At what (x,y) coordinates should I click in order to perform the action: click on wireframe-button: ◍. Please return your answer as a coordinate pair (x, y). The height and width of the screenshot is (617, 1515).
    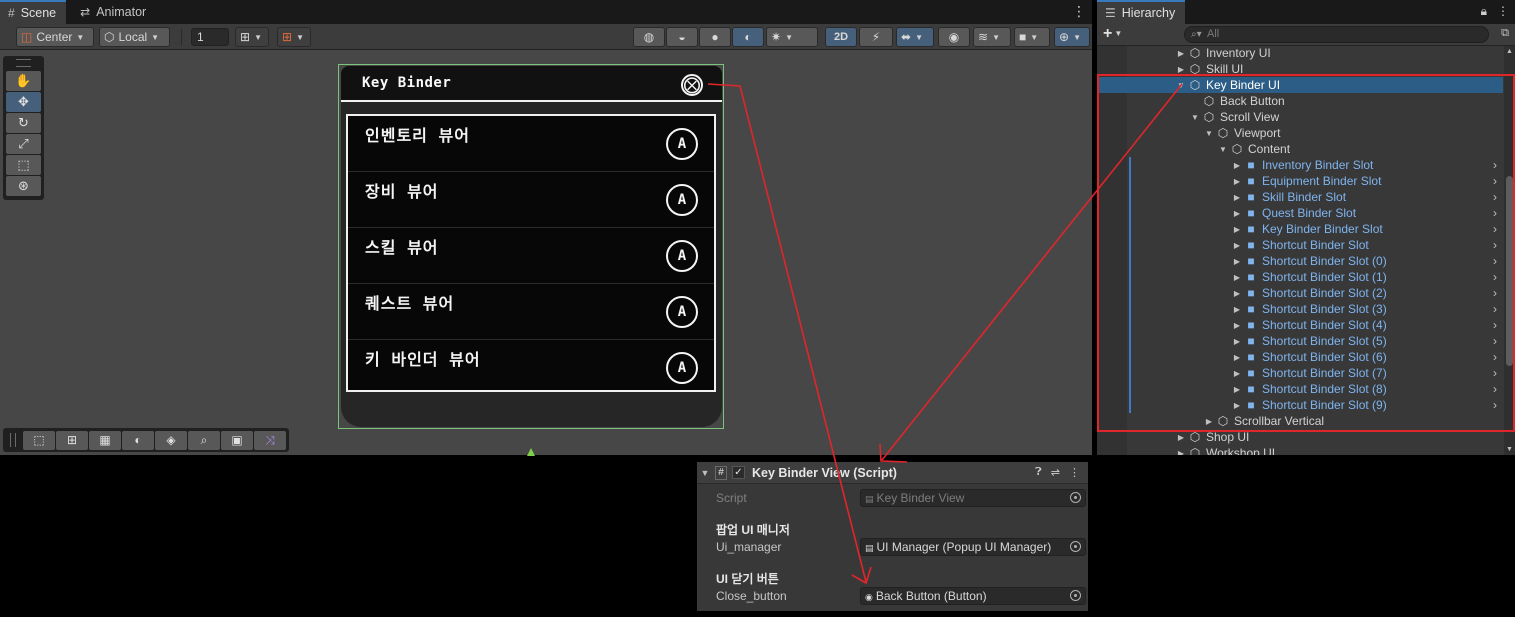
    Looking at the image, I should click on (649, 37).